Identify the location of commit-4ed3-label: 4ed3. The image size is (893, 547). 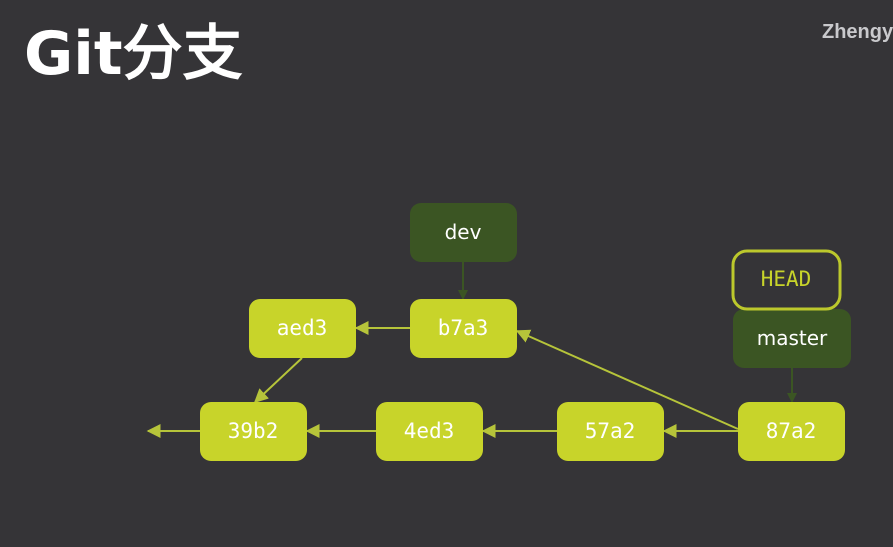
(429, 431).